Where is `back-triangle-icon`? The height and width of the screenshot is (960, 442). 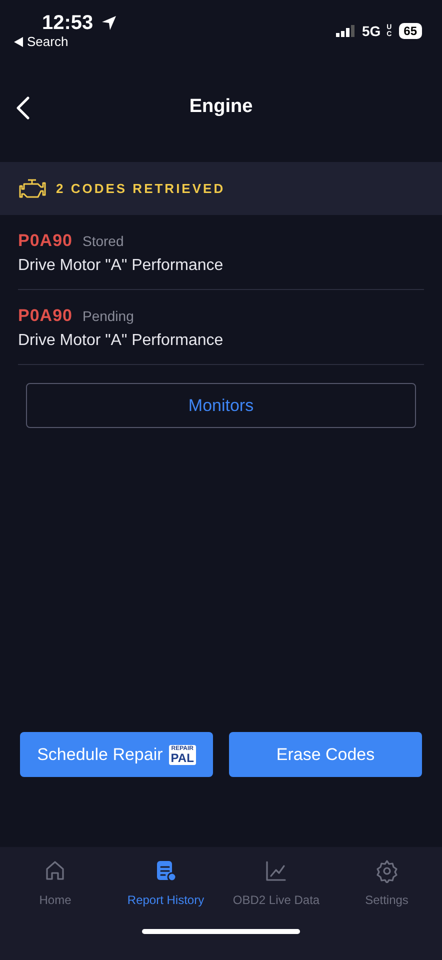
back-triangle-icon is located at coordinates (18, 42).